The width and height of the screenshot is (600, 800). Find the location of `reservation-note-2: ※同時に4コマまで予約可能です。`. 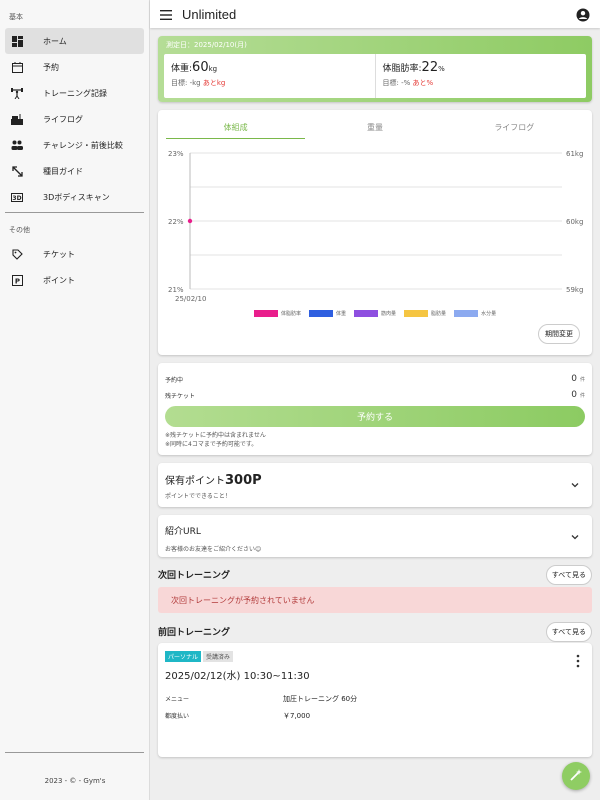

reservation-note-2: ※同時に4コマまで予約可能です。 is located at coordinates (211, 444).